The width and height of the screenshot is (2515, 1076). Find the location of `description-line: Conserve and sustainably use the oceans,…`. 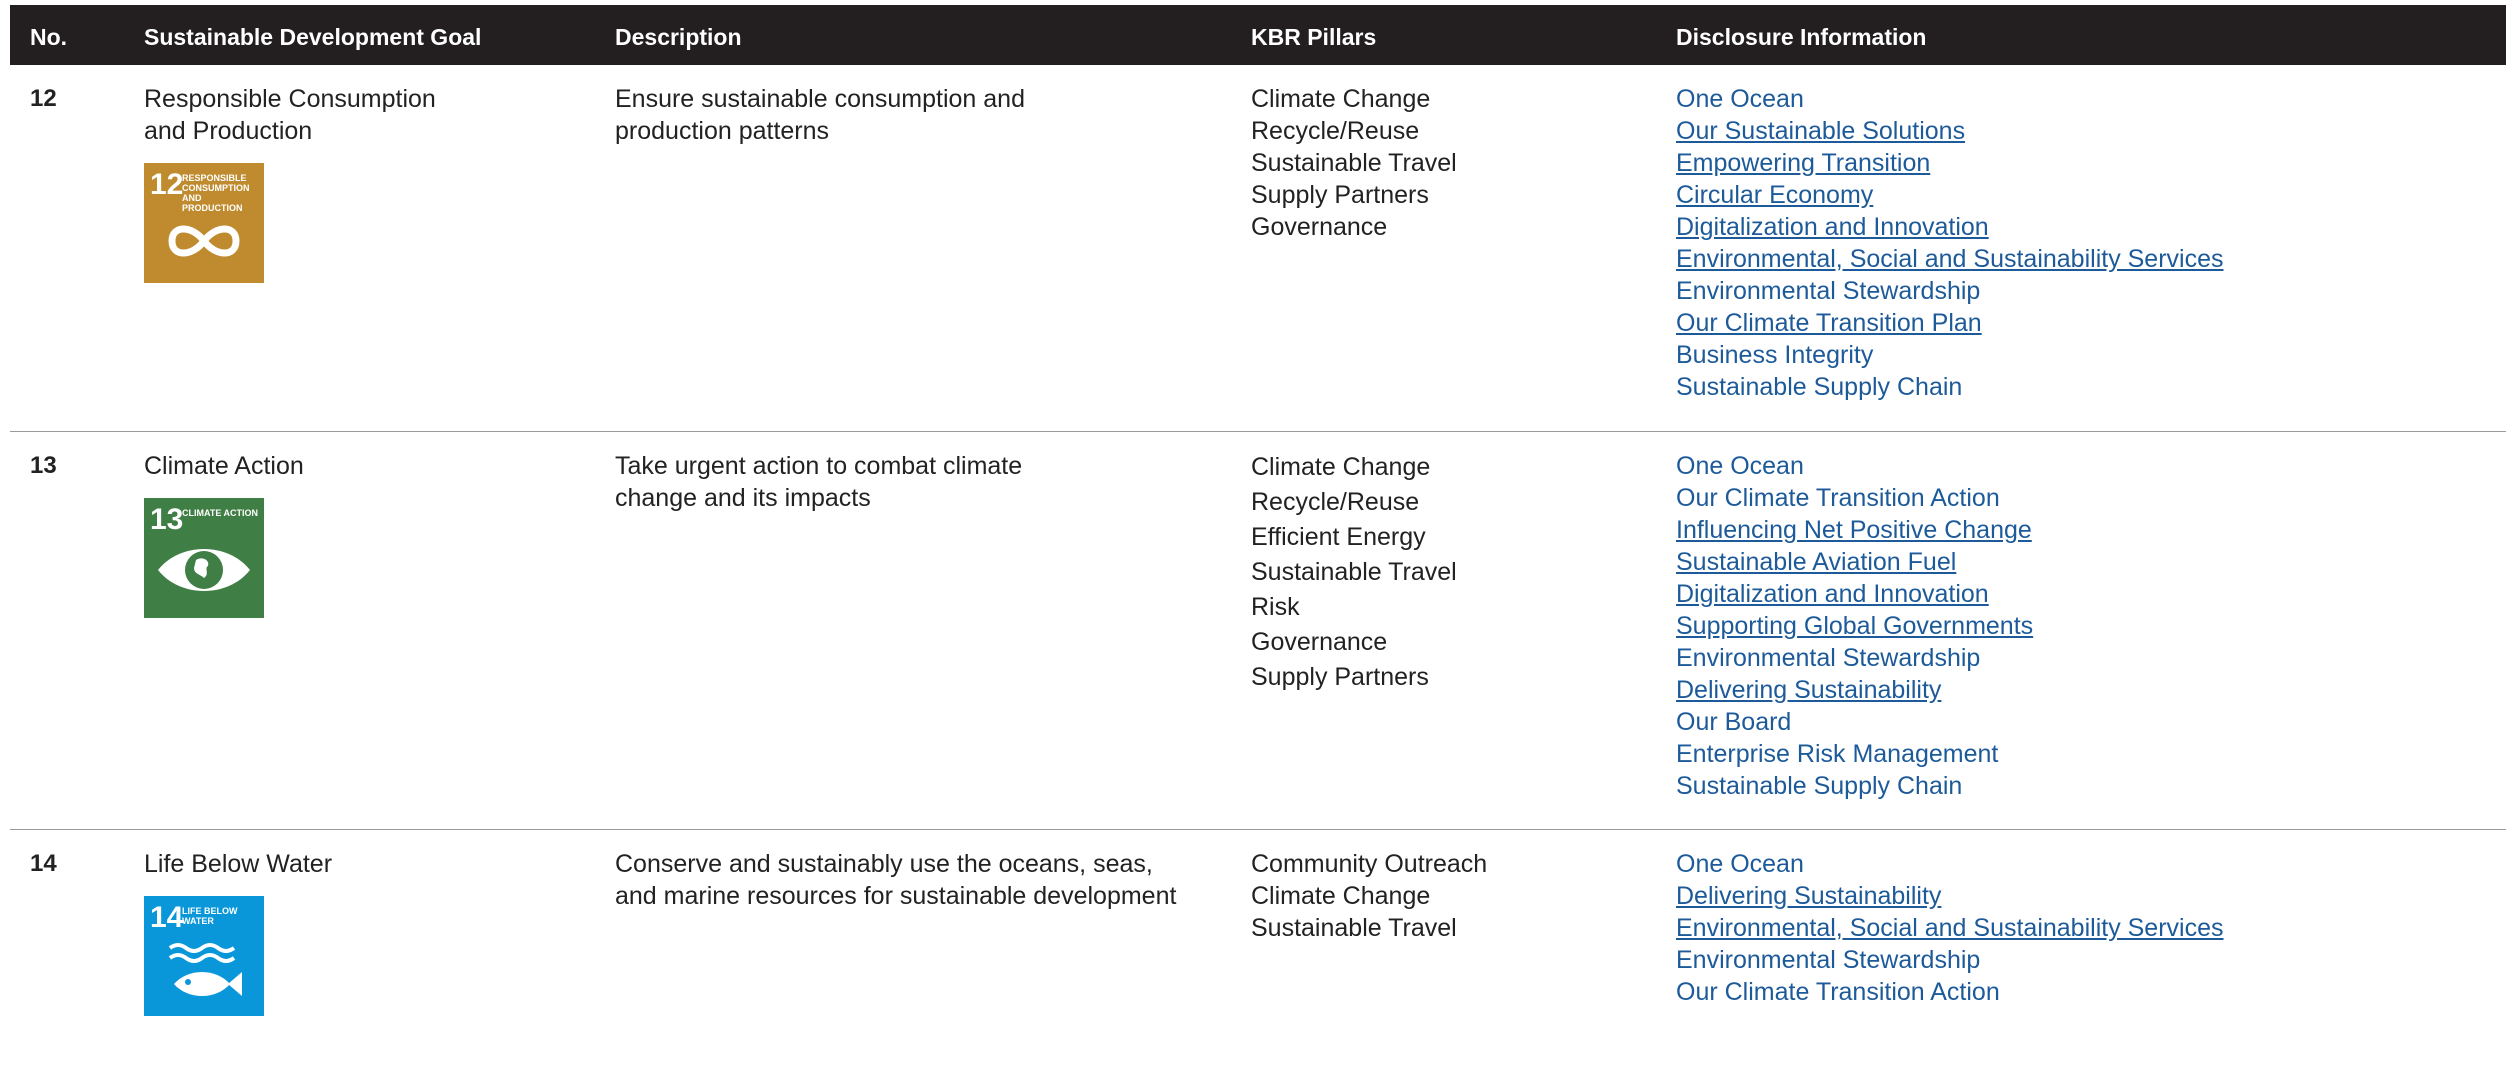

description-line: Conserve and sustainably use the oceans,… is located at coordinates (884, 864).